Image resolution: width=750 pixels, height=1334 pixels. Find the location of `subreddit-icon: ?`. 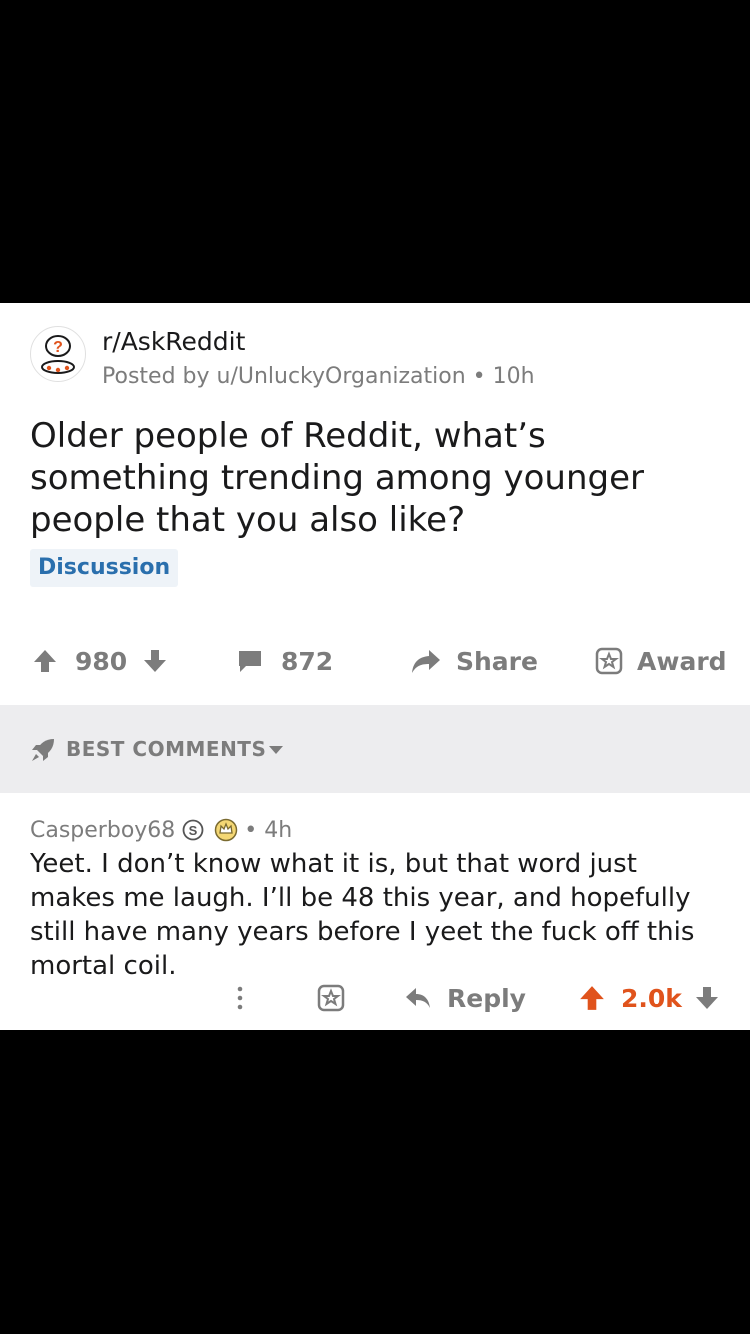

subreddit-icon: ? is located at coordinates (58, 354).